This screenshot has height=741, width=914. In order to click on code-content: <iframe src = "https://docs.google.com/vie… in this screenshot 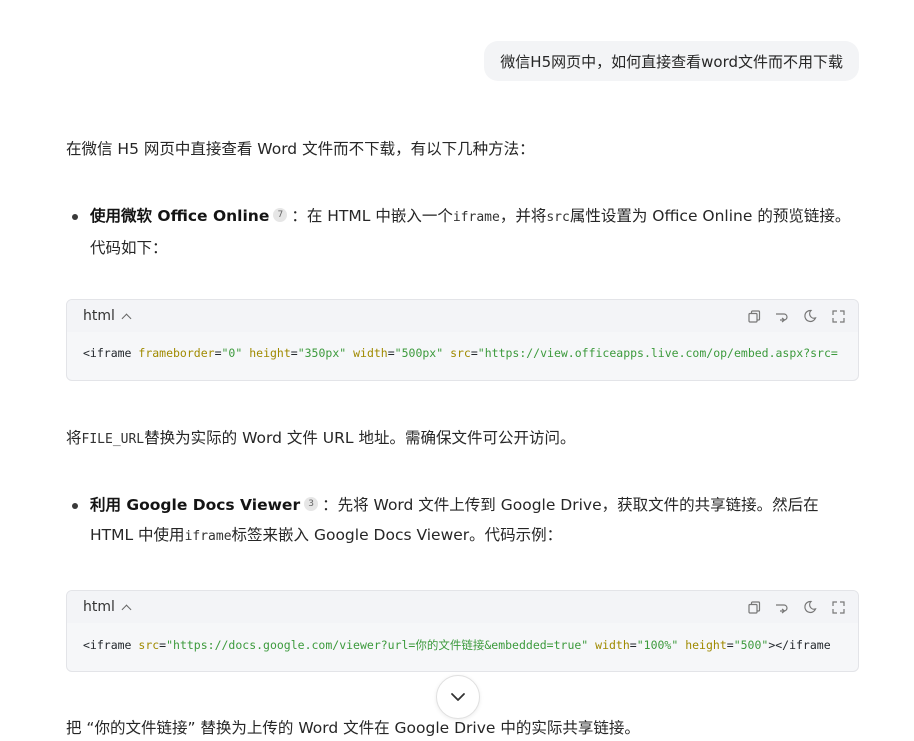, I will do `click(462, 645)`.